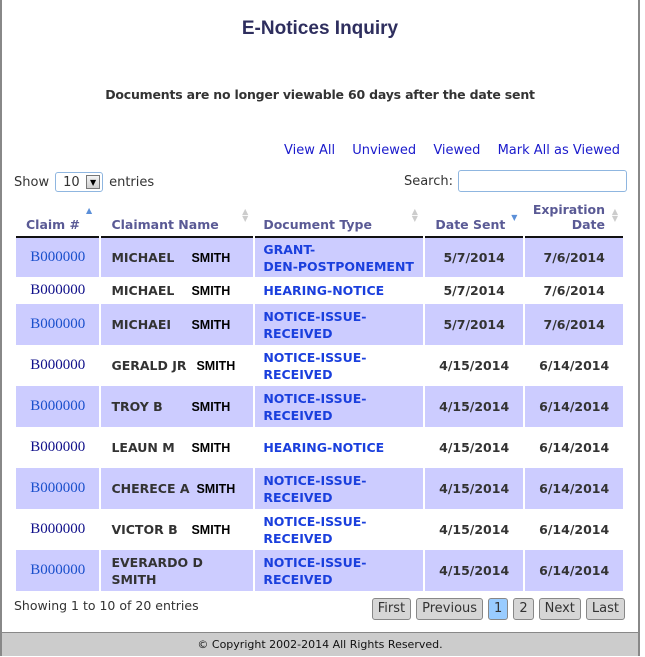  I want to click on last-page-button: Last, so click(605, 609).